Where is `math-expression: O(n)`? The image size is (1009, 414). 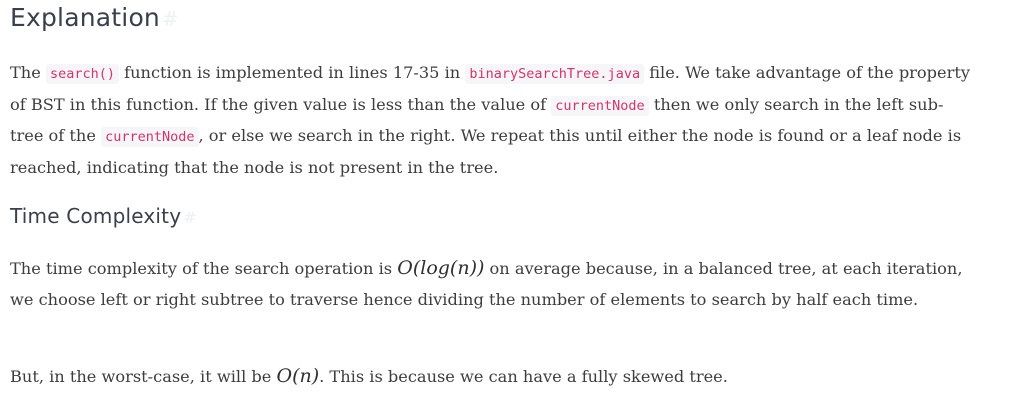
math-expression: O(n) is located at coordinates (298, 376).